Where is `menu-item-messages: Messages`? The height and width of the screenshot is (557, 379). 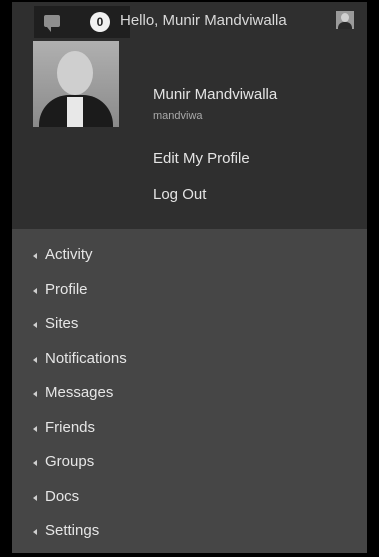
menu-item-messages: Messages is located at coordinates (189, 393).